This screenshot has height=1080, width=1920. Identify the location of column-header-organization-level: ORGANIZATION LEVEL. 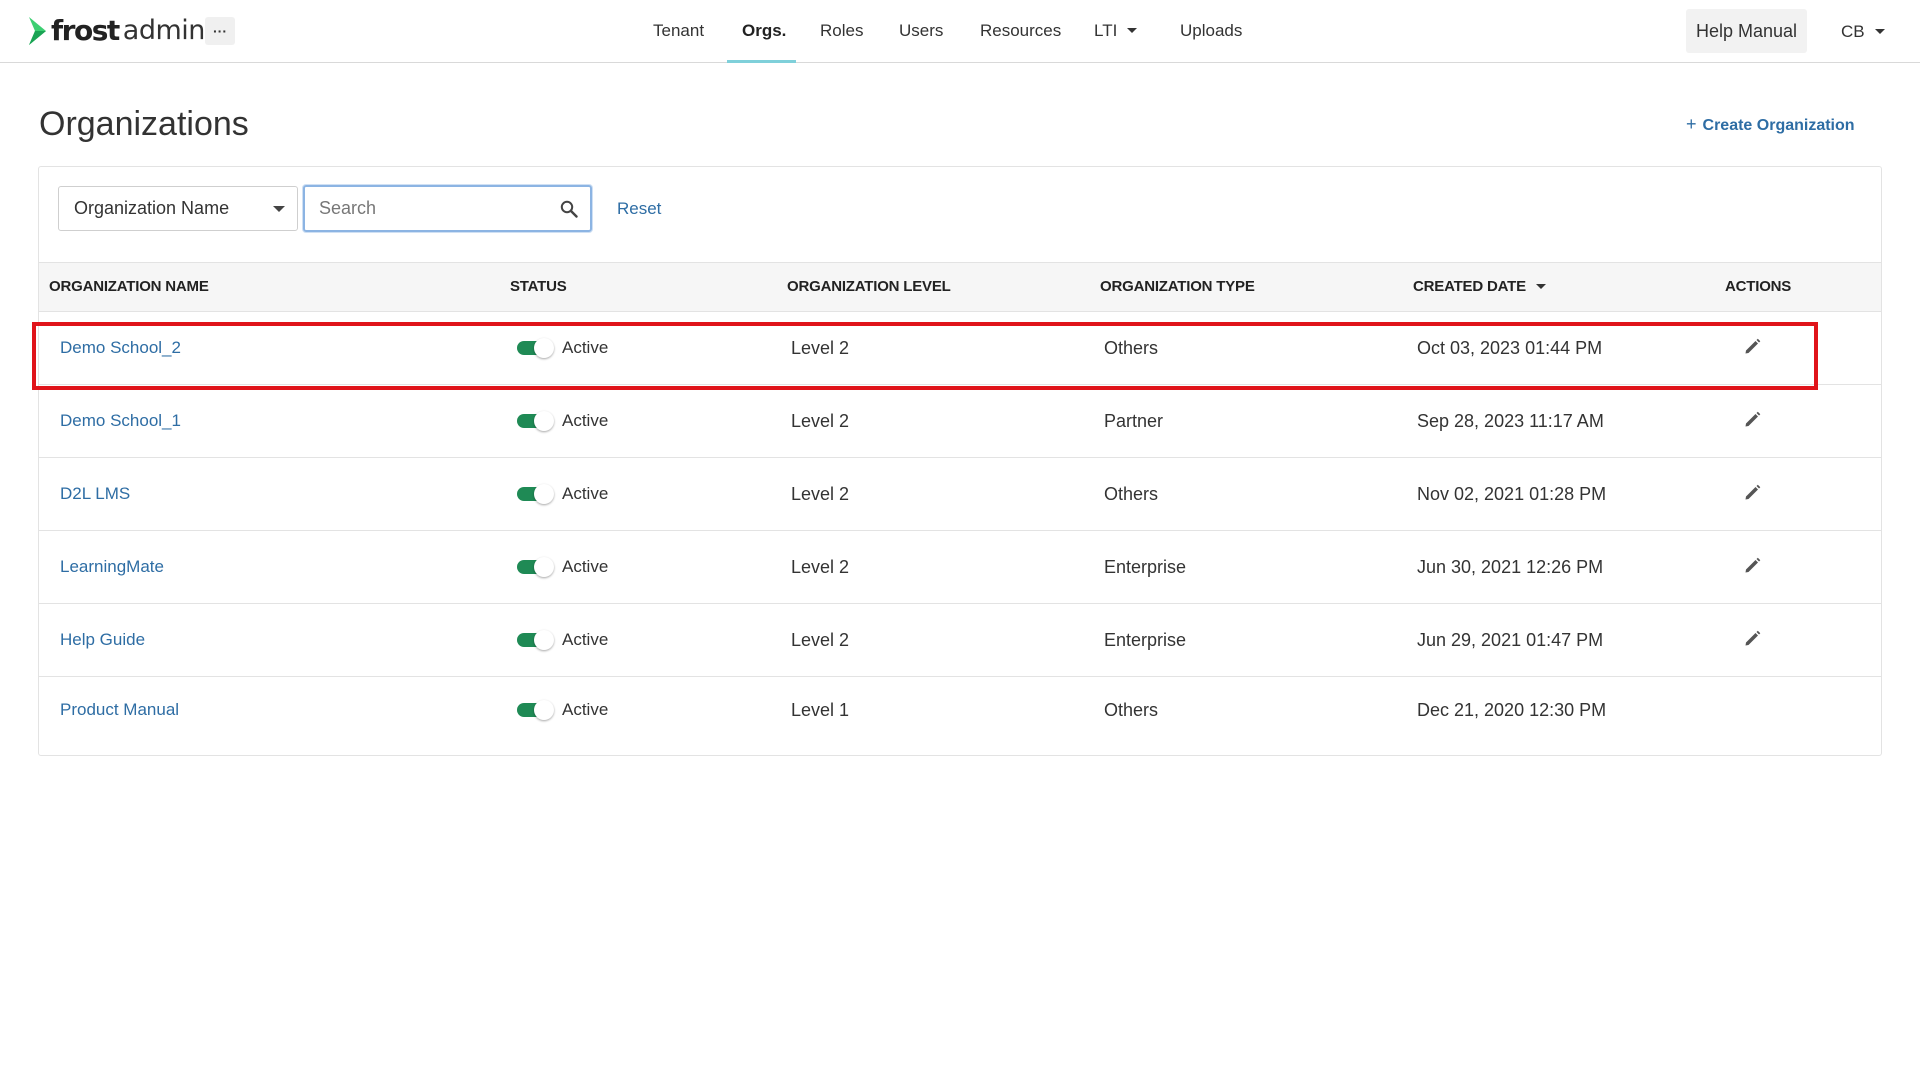
(869, 287).